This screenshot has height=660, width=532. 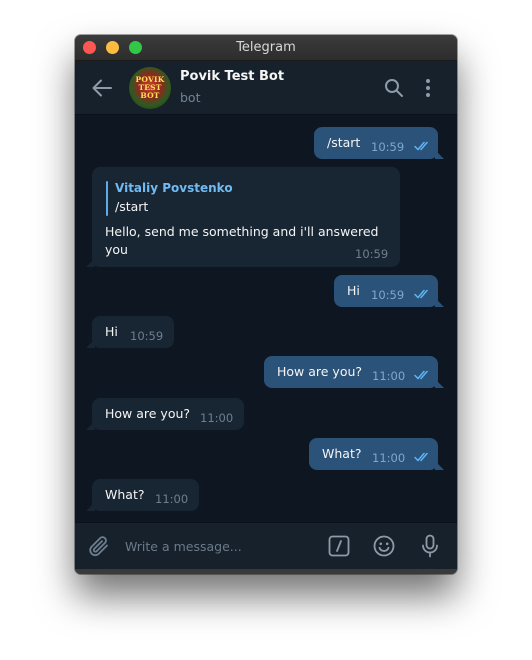 What do you see at coordinates (107, 198) in the screenshot?
I see `reply-quote-bar` at bounding box center [107, 198].